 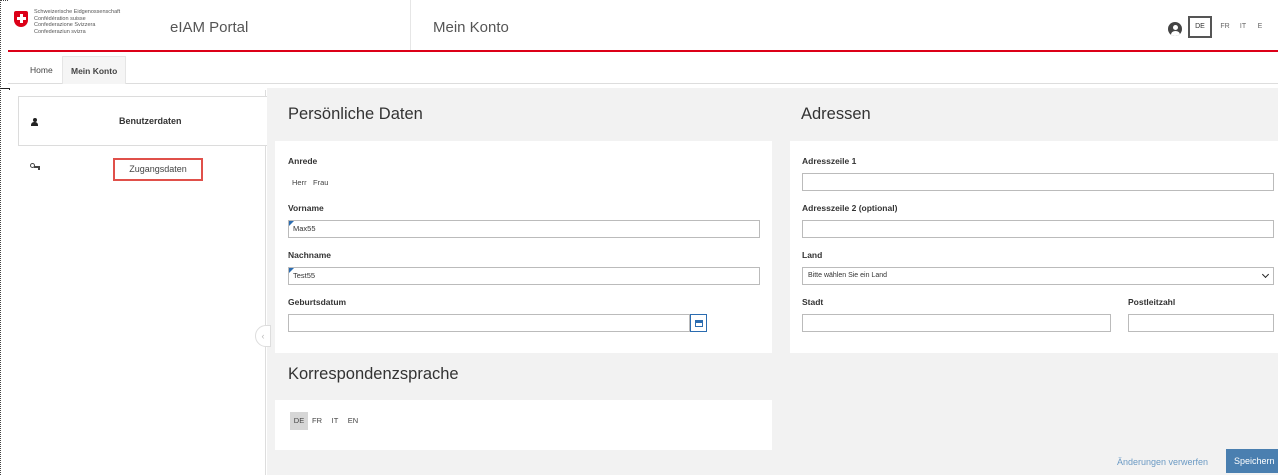 I want to click on header-lang-fr: FR, so click(x=1225, y=27).